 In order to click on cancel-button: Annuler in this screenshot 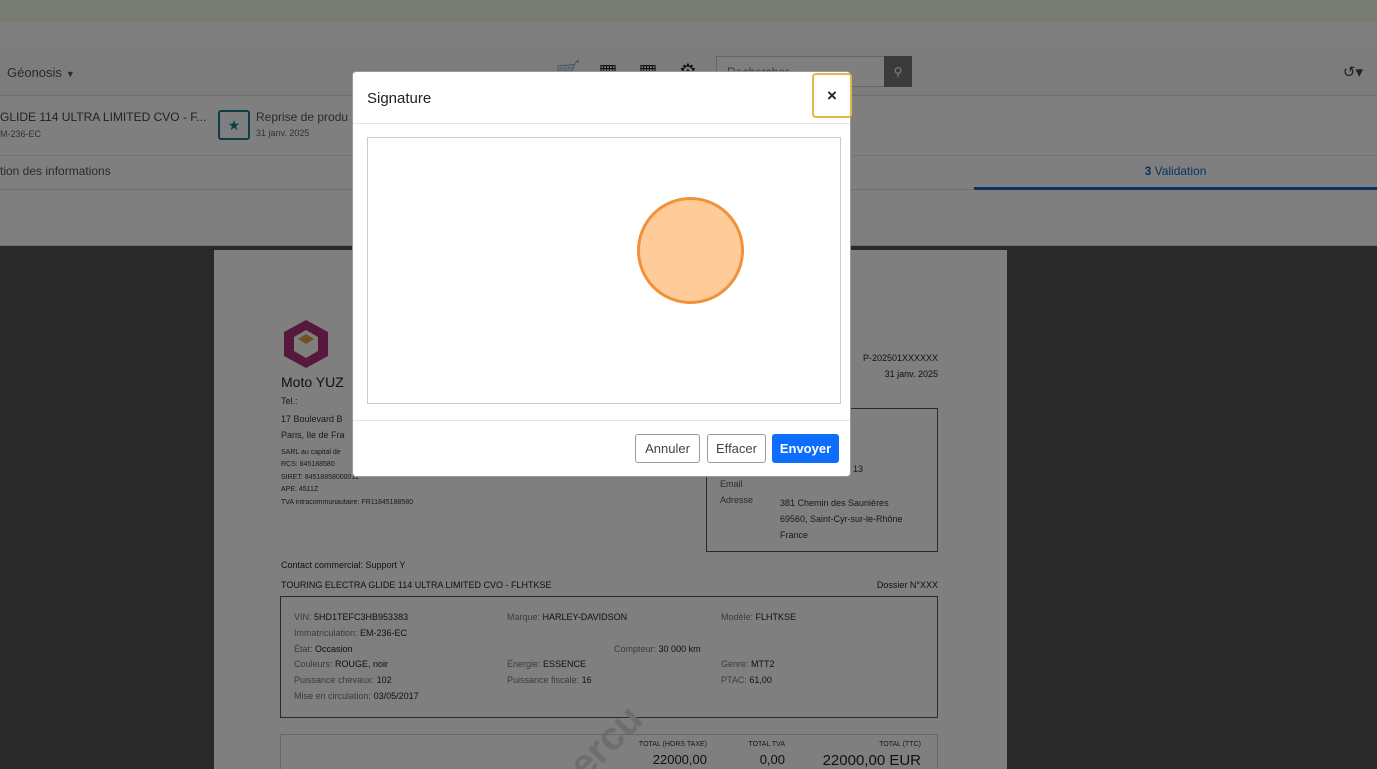, I will do `click(667, 448)`.